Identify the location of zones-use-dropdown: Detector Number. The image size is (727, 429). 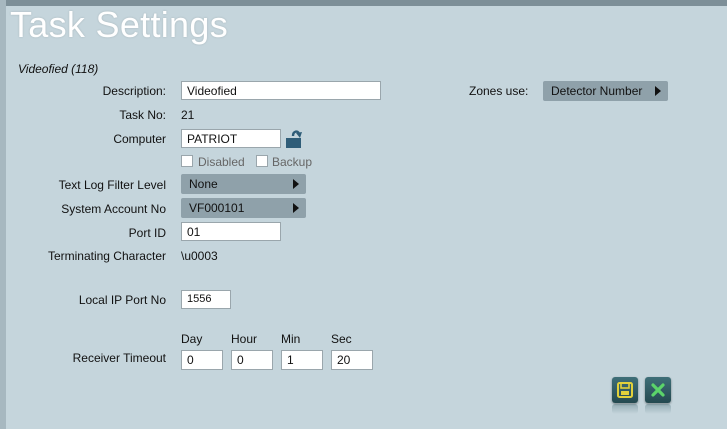
(605, 91).